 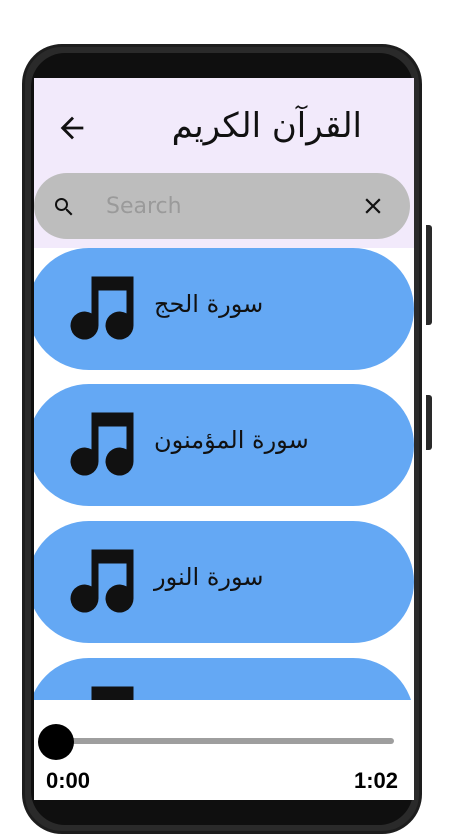 I want to click on back-button, so click(x=72, y=128).